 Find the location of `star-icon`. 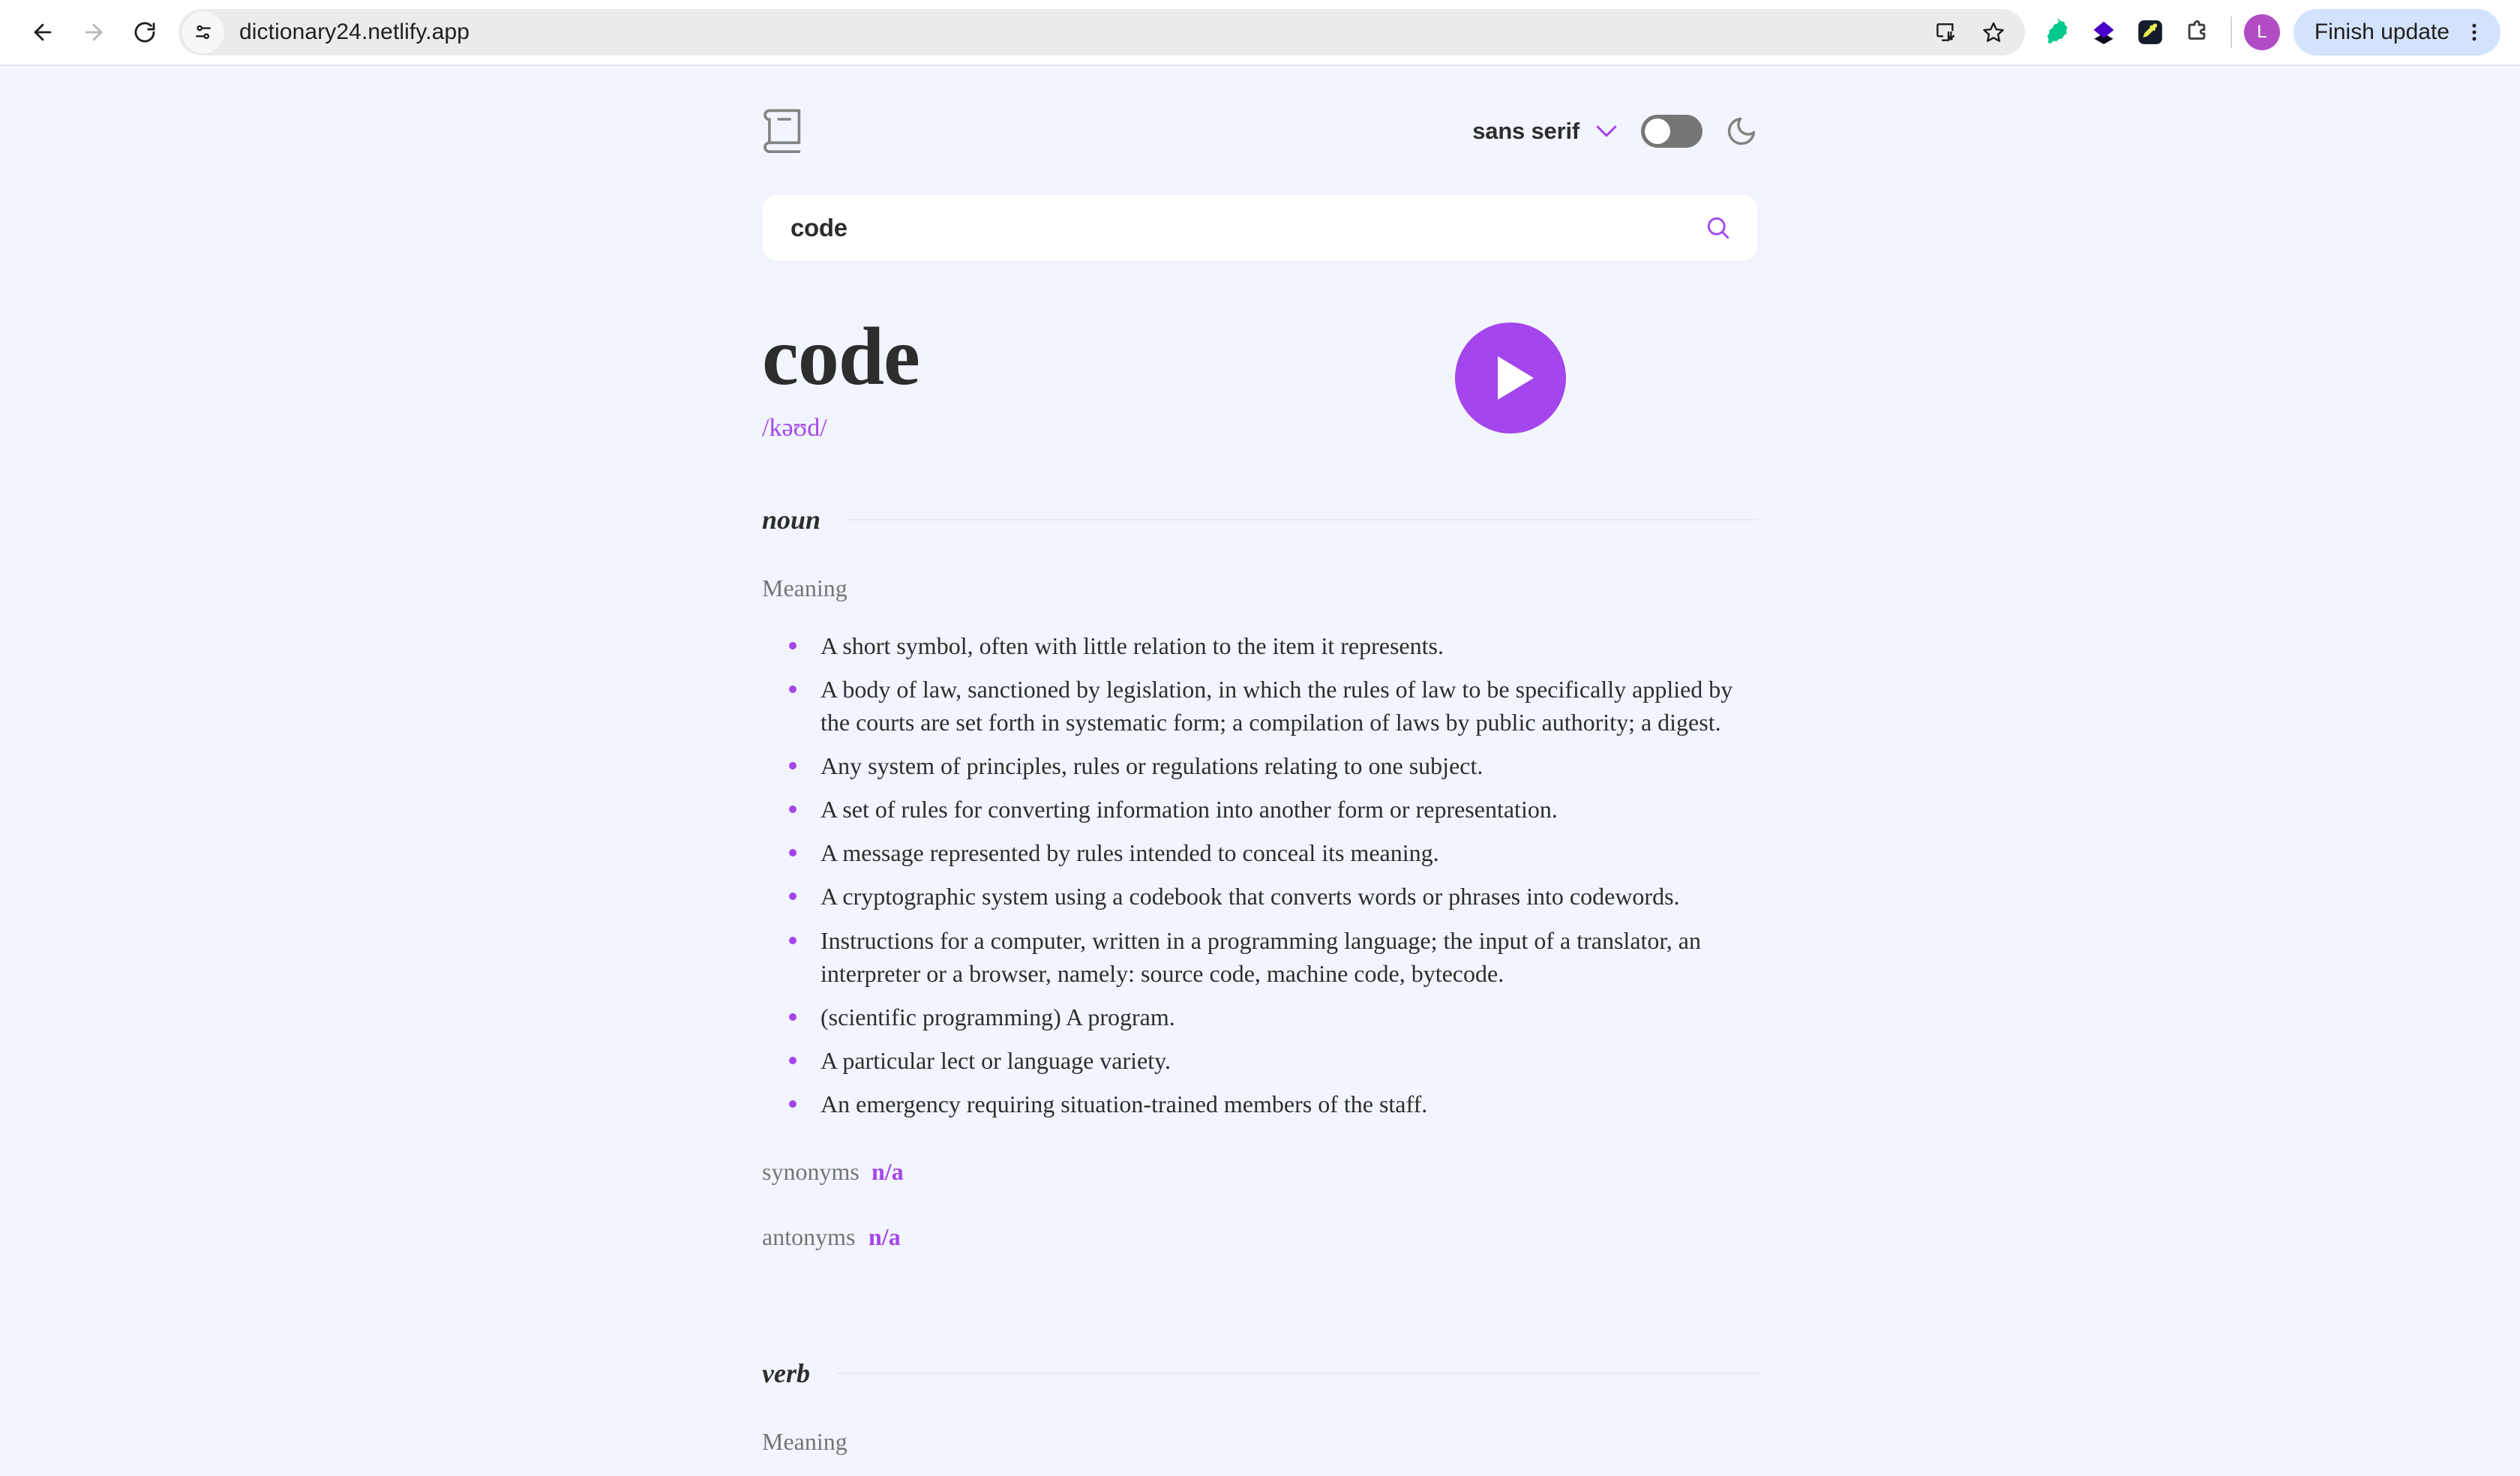

star-icon is located at coordinates (1993, 32).